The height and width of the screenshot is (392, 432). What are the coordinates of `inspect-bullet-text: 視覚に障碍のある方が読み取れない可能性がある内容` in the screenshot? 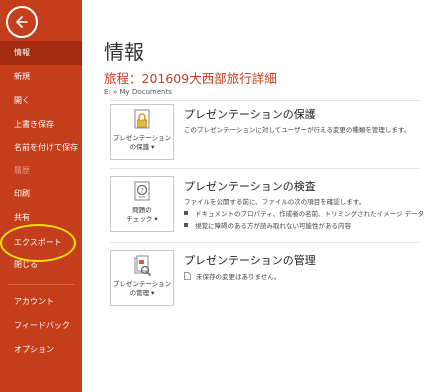 It's located at (273, 226).